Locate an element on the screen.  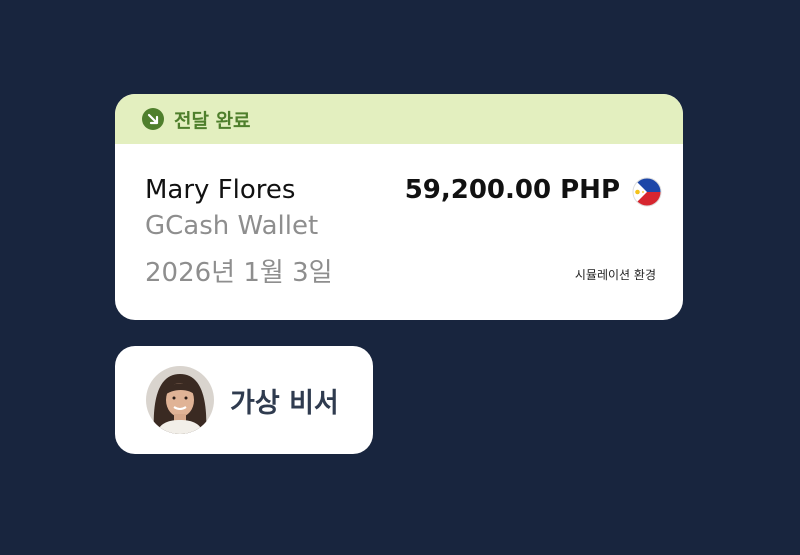
status-header: 전달 완료 is located at coordinates (399, 119).